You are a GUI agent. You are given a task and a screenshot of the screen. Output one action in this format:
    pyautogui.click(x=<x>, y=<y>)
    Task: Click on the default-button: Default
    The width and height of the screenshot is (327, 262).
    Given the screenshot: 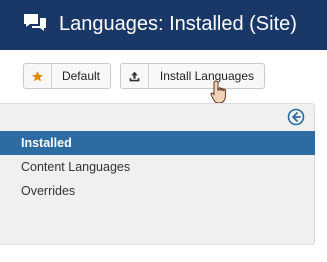 What is the action you would take?
    pyautogui.click(x=67, y=76)
    